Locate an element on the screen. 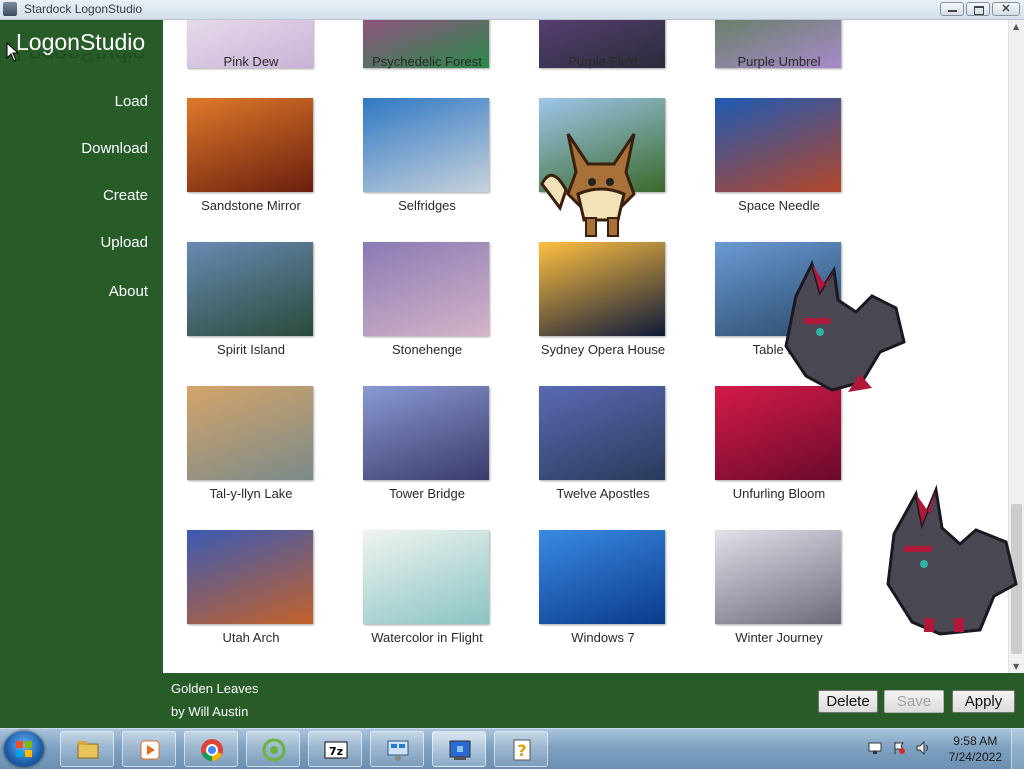  clock: 9:58 AM 7/24/2022 is located at coordinates (975, 749).